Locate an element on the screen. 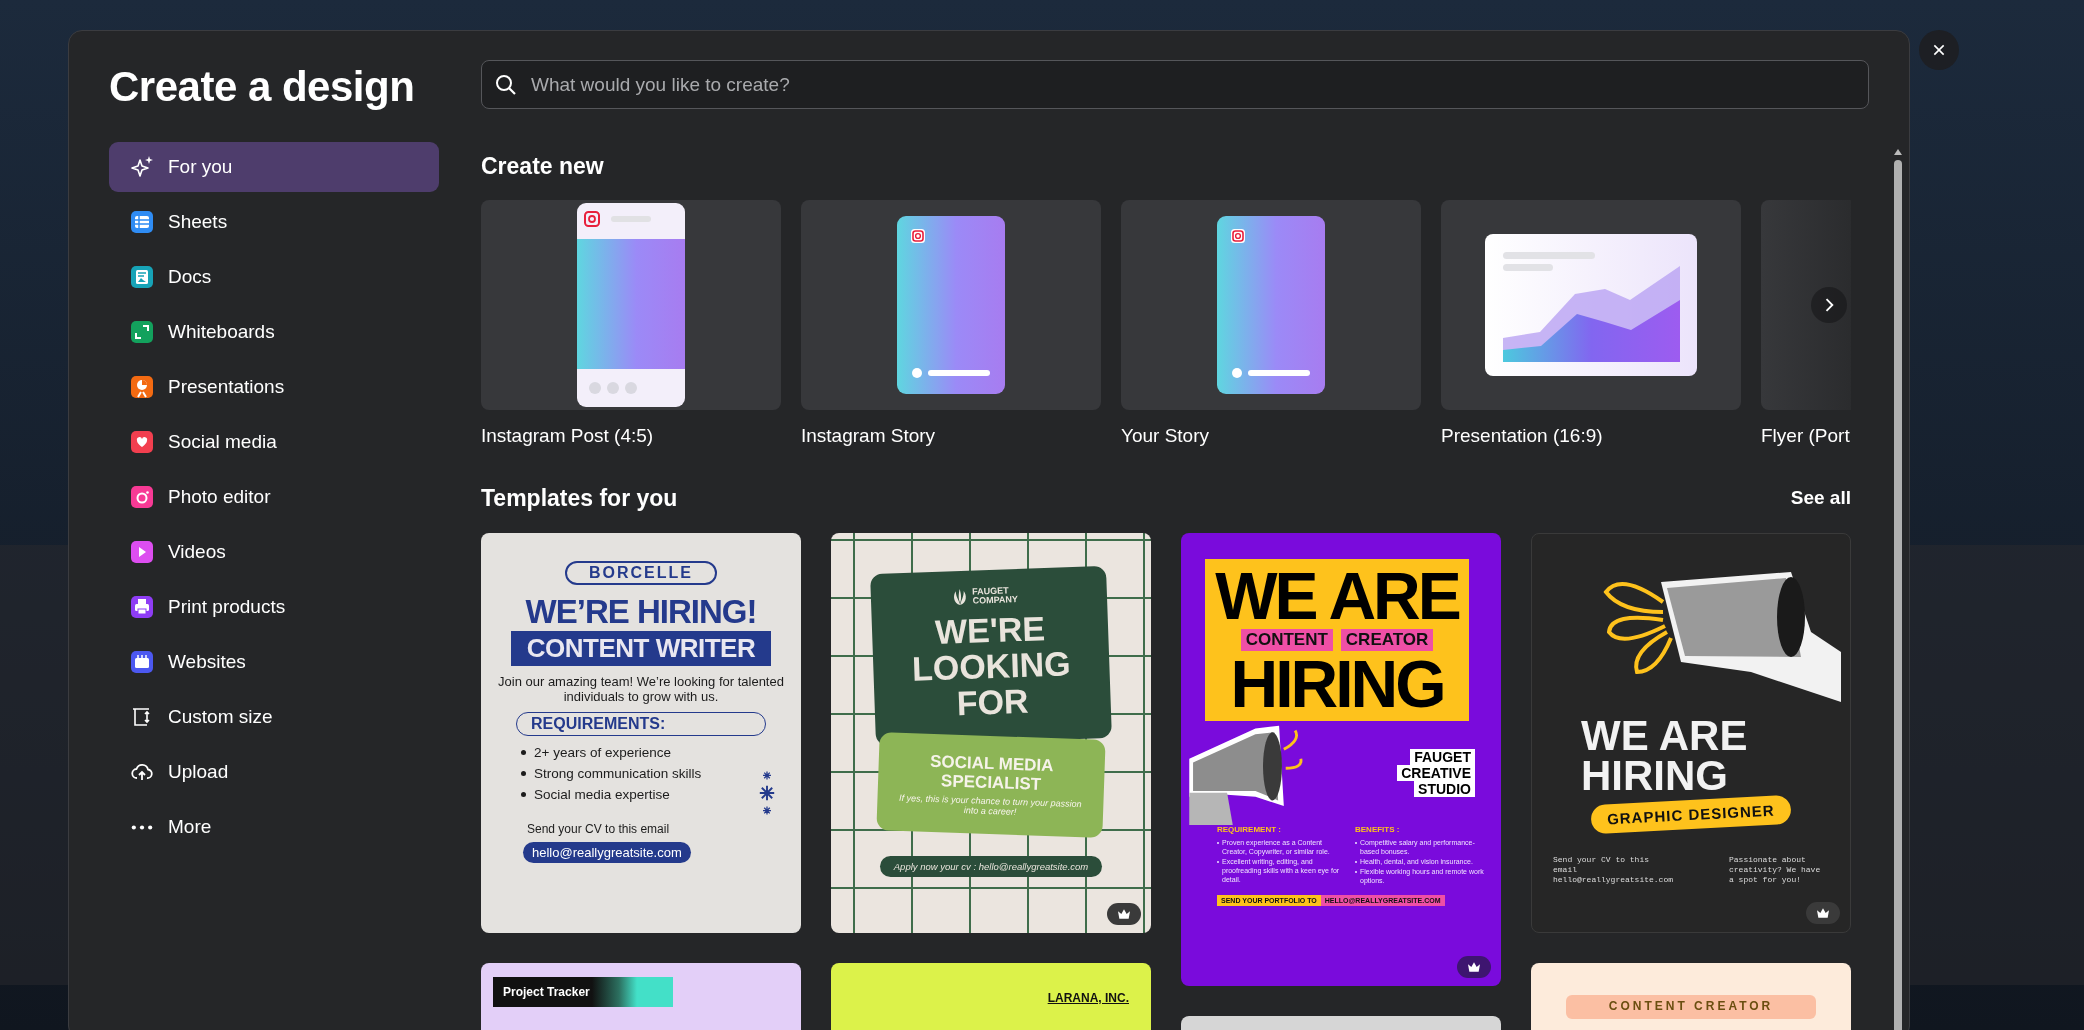  sidebar-item: More is located at coordinates (274, 827).